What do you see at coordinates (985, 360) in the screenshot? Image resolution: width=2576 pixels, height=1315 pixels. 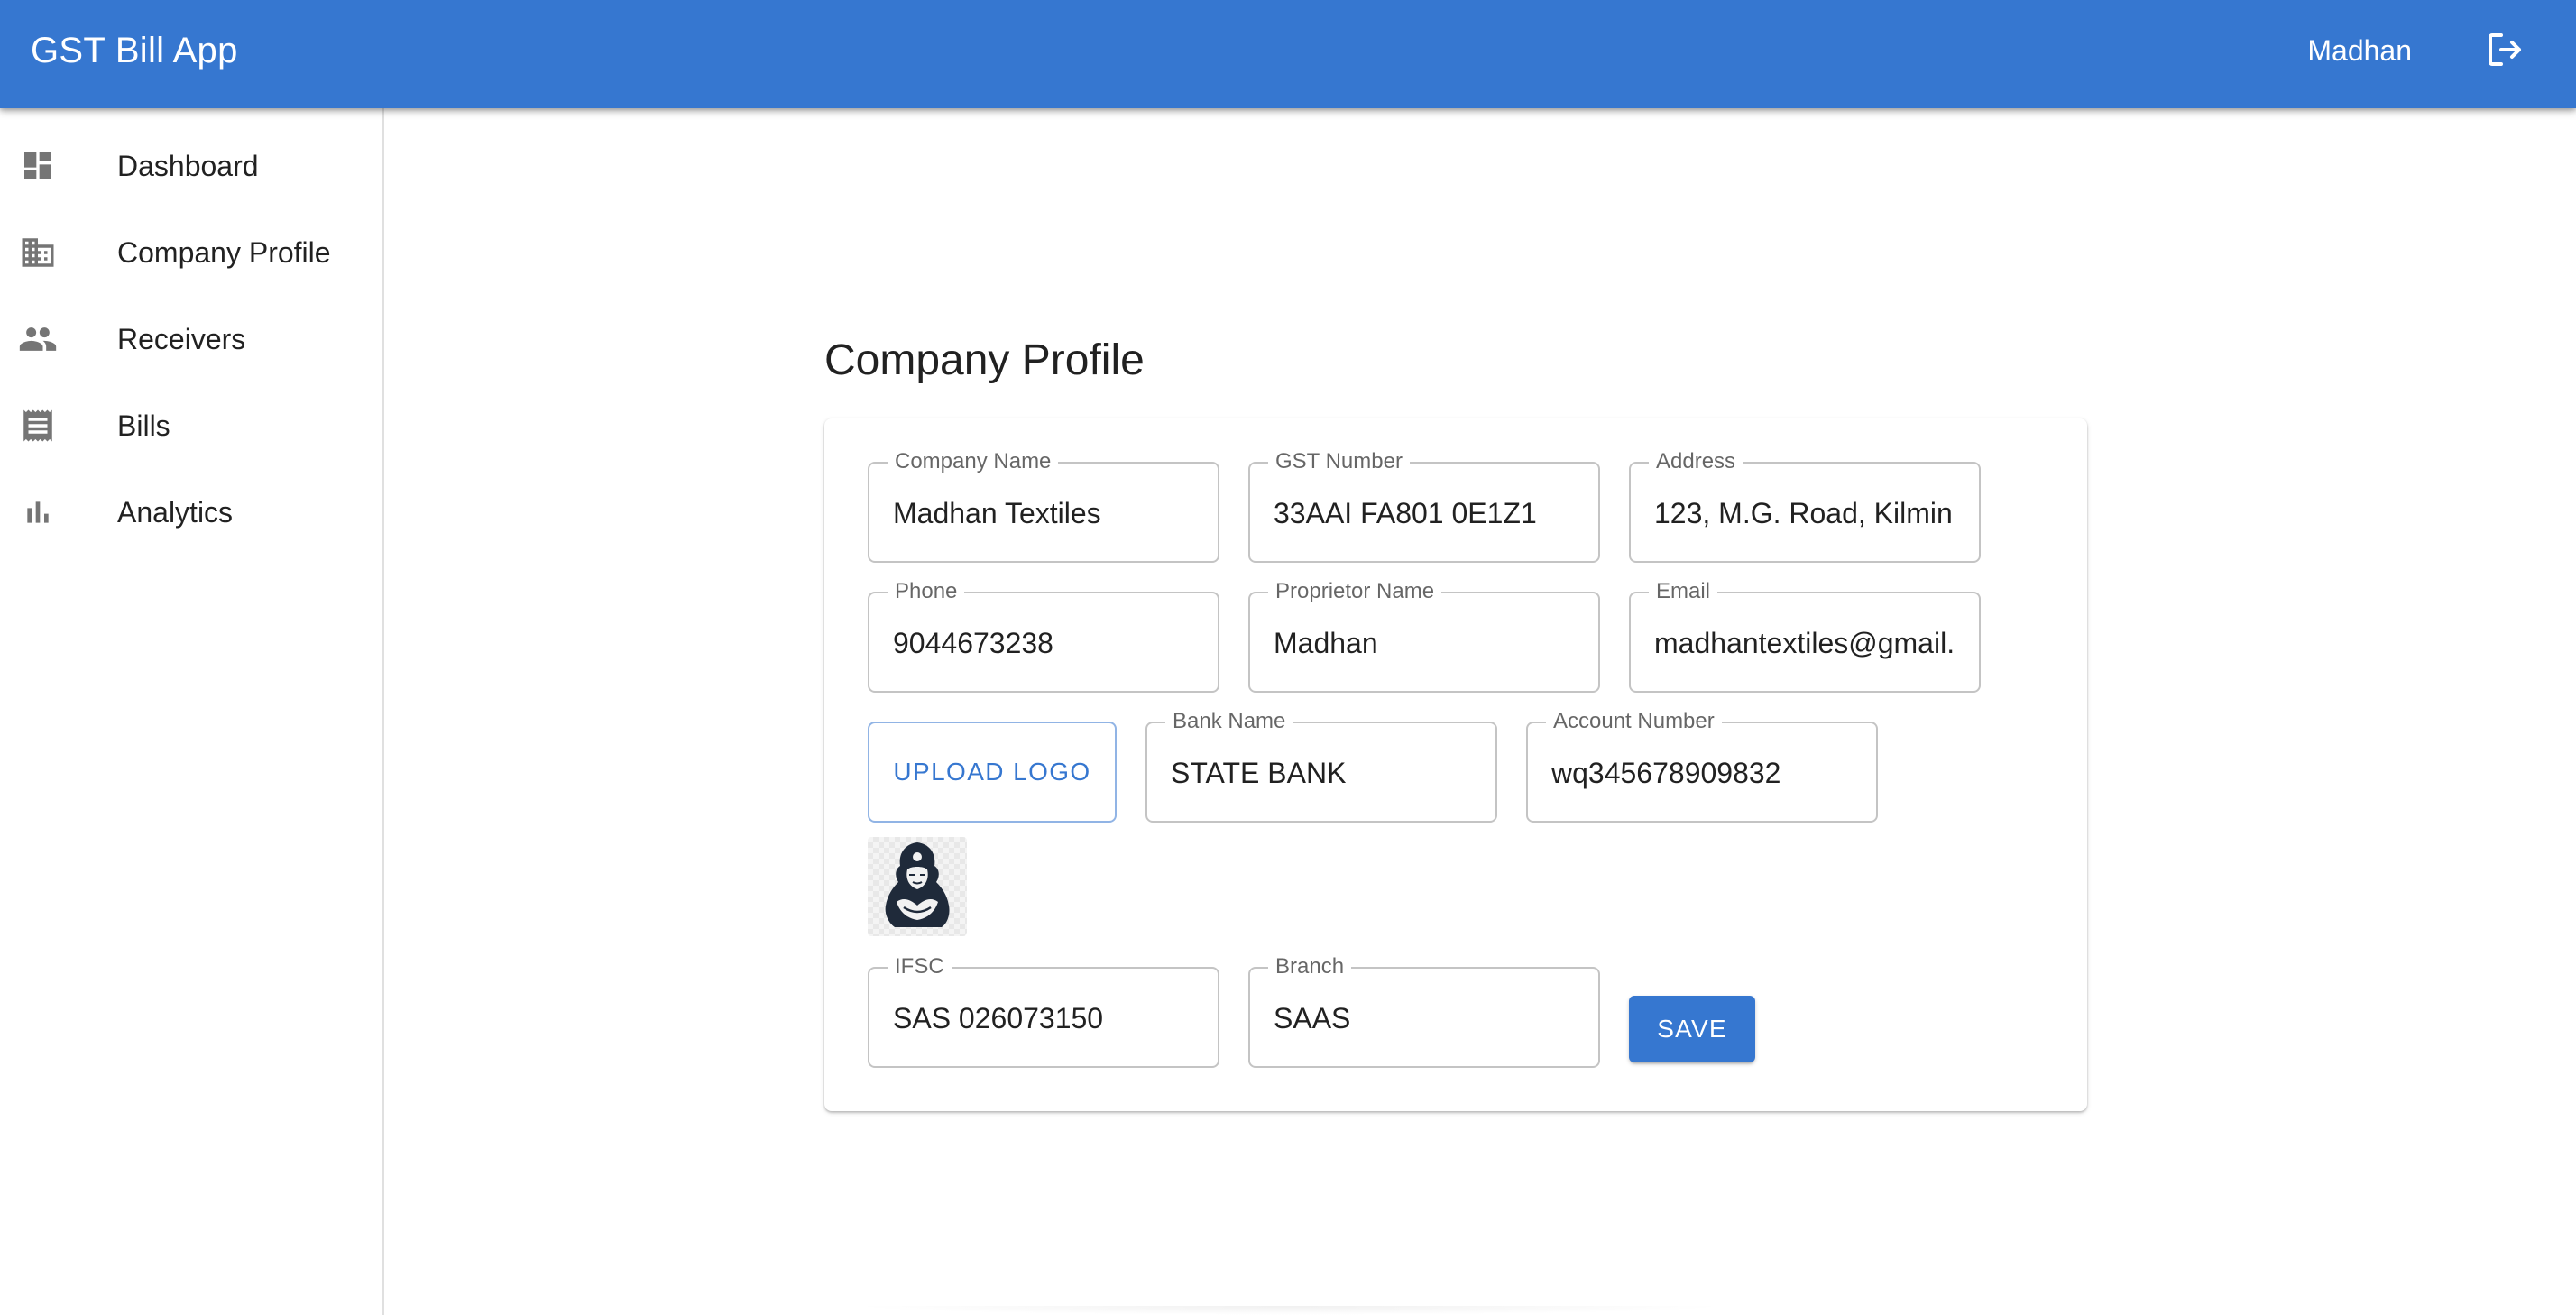 I see `page-title: Company Profile` at bounding box center [985, 360].